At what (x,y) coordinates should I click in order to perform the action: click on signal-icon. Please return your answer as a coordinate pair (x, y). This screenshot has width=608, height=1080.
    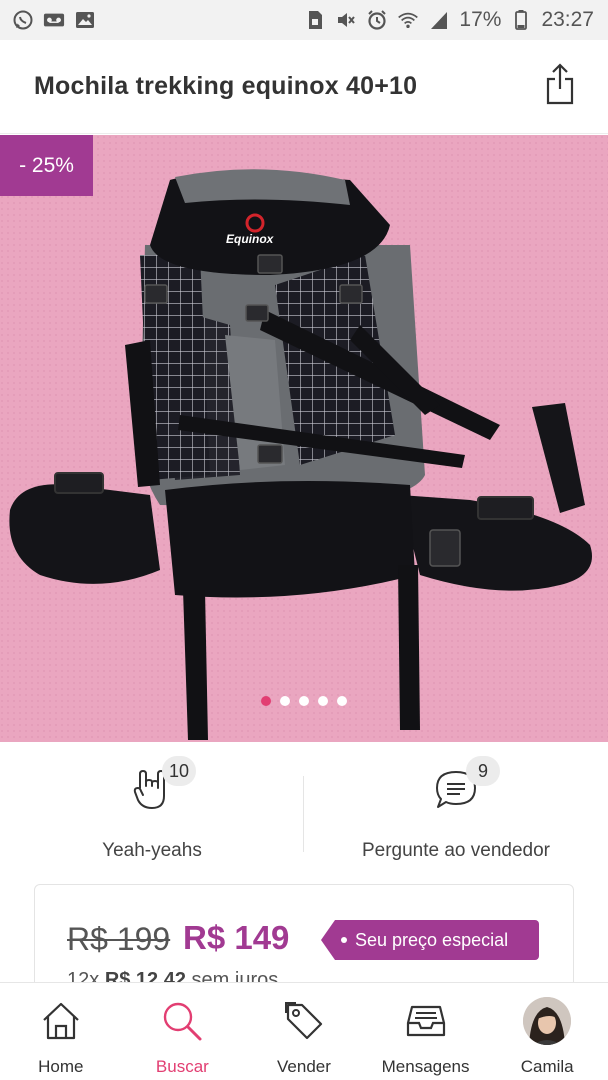
    Looking at the image, I should click on (439, 20).